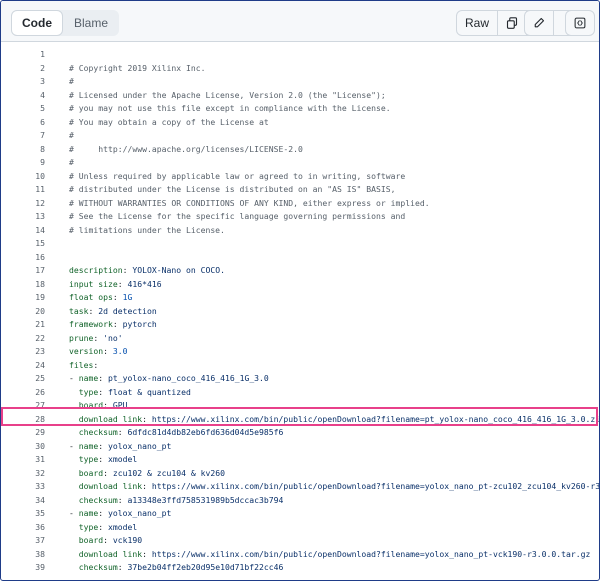  I want to click on line-number: 4, so click(23, 96).